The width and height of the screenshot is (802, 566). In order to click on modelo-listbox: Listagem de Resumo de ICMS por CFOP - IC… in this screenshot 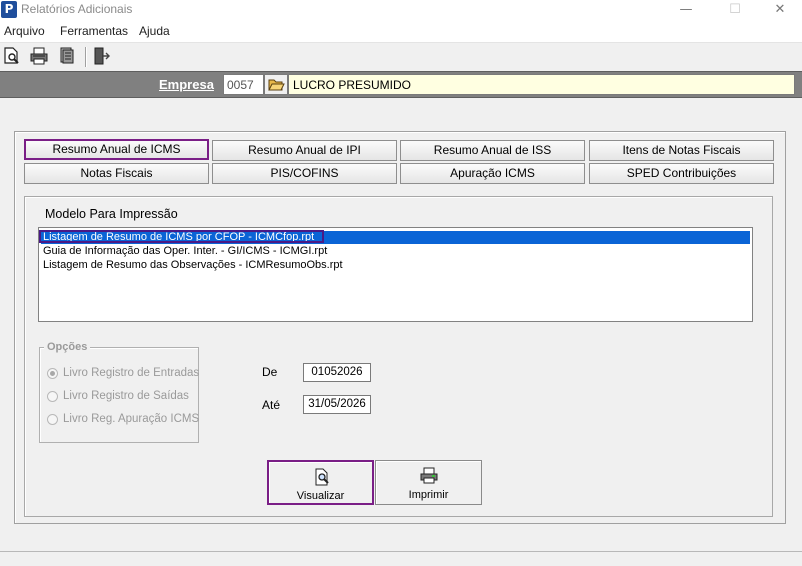, I will do `click(395, 274)`.